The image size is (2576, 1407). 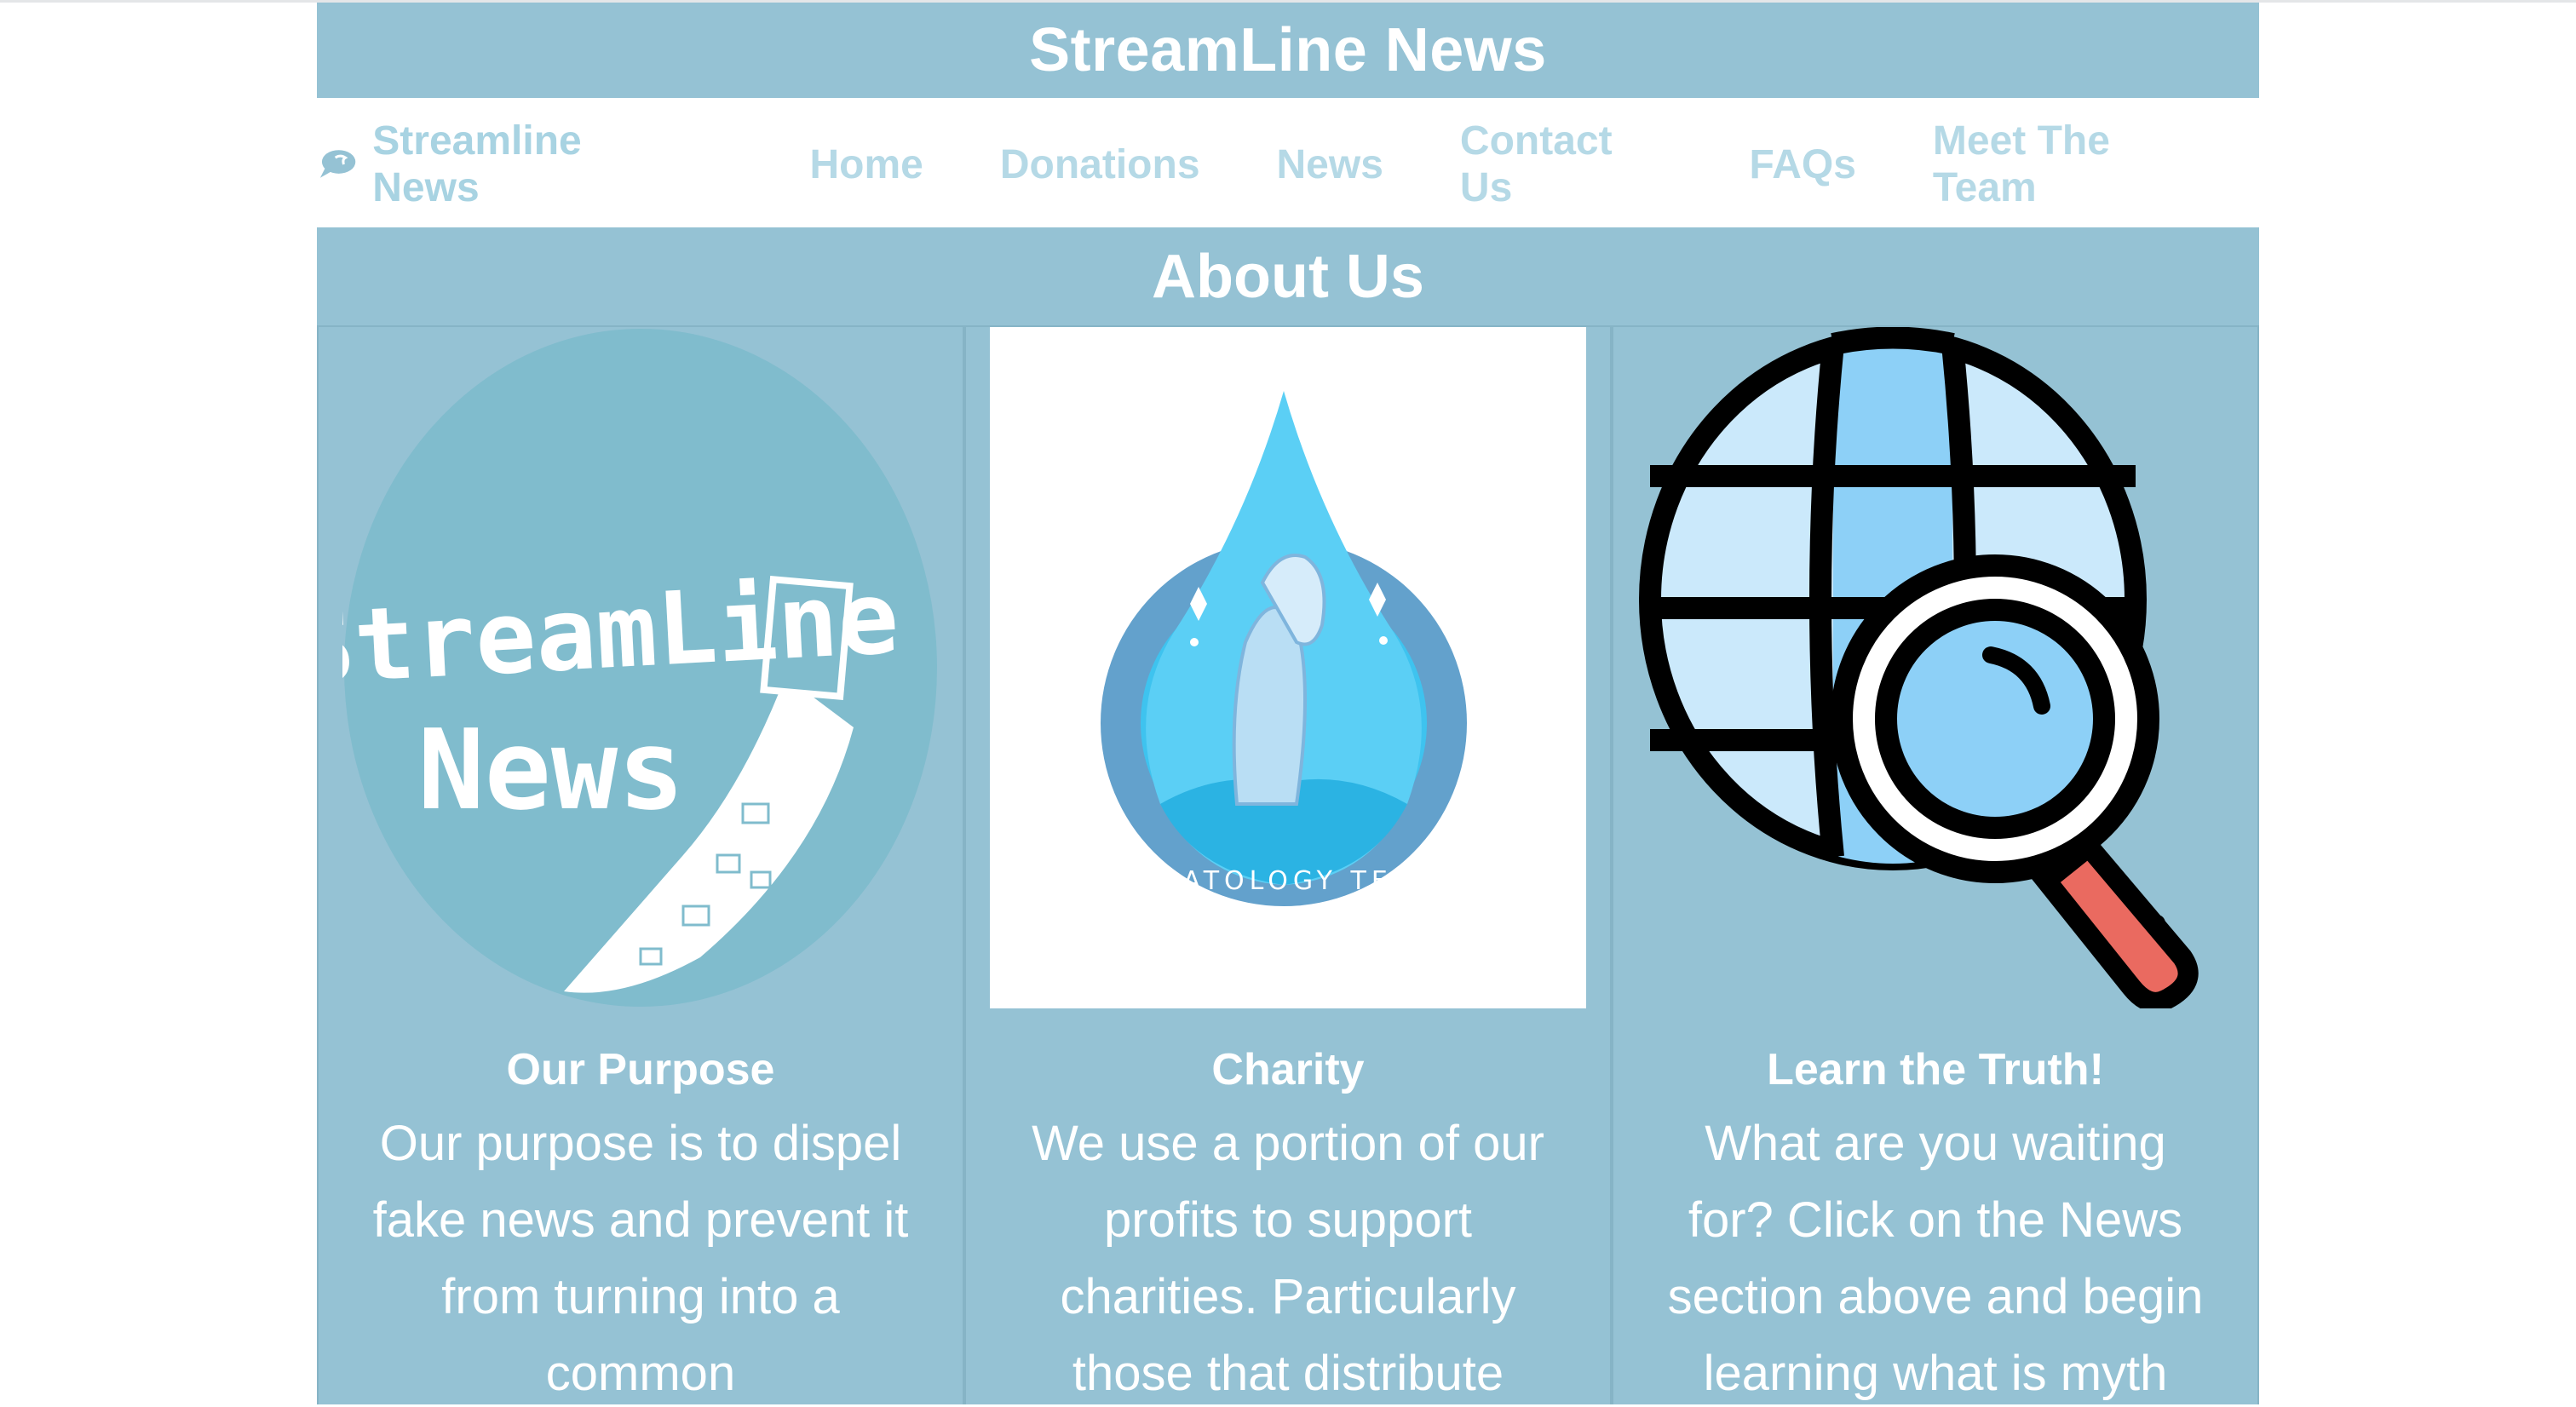 I want to click on globe-magnifier-icon, so click(x=1919, y=667).